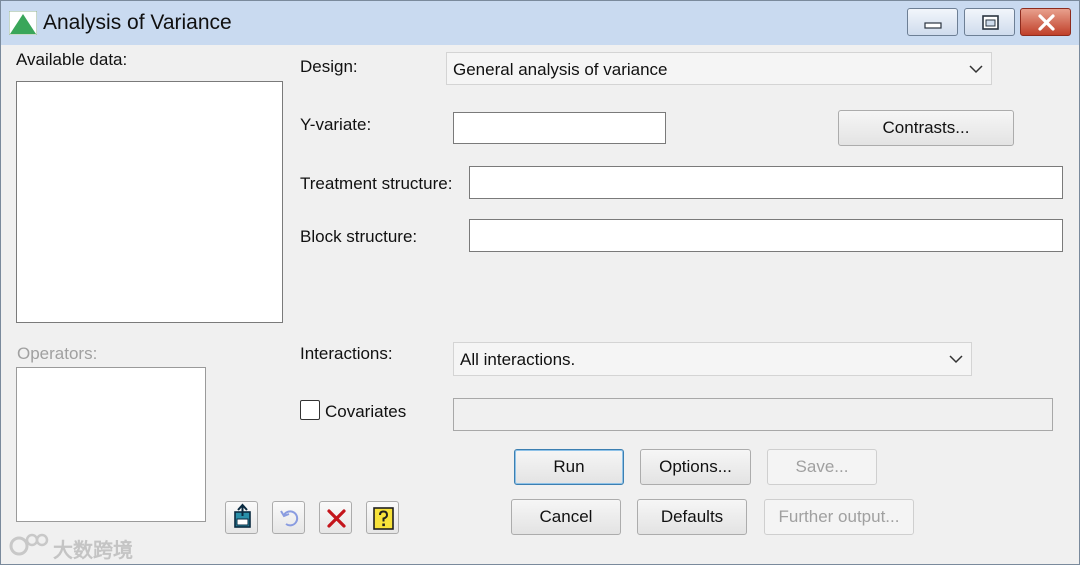 The image size is (1080, 565). I want to click on transfer-button, so click(241, 517).